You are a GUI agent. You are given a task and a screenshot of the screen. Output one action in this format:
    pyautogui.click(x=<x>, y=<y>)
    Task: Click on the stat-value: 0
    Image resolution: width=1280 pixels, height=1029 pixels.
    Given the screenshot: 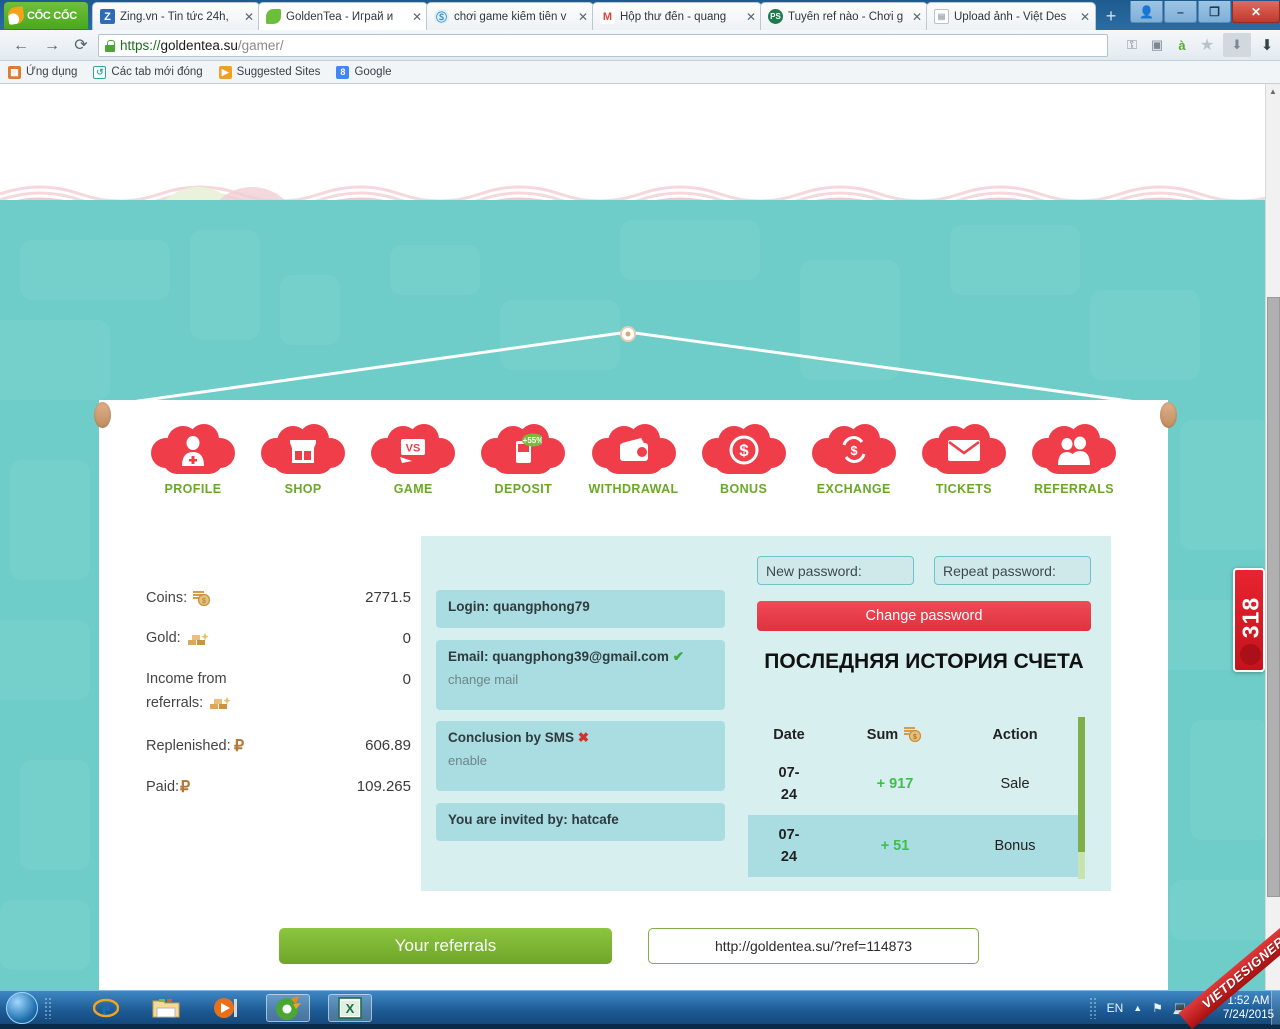 What is the action you would take?
    pyautogui.click(x=406, y=638)
    